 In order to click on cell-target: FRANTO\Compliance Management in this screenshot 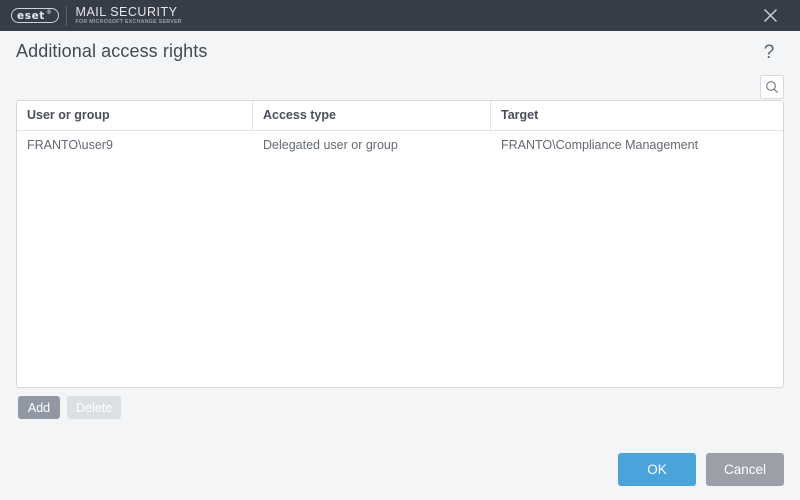, I will do `click(600, 145)`.